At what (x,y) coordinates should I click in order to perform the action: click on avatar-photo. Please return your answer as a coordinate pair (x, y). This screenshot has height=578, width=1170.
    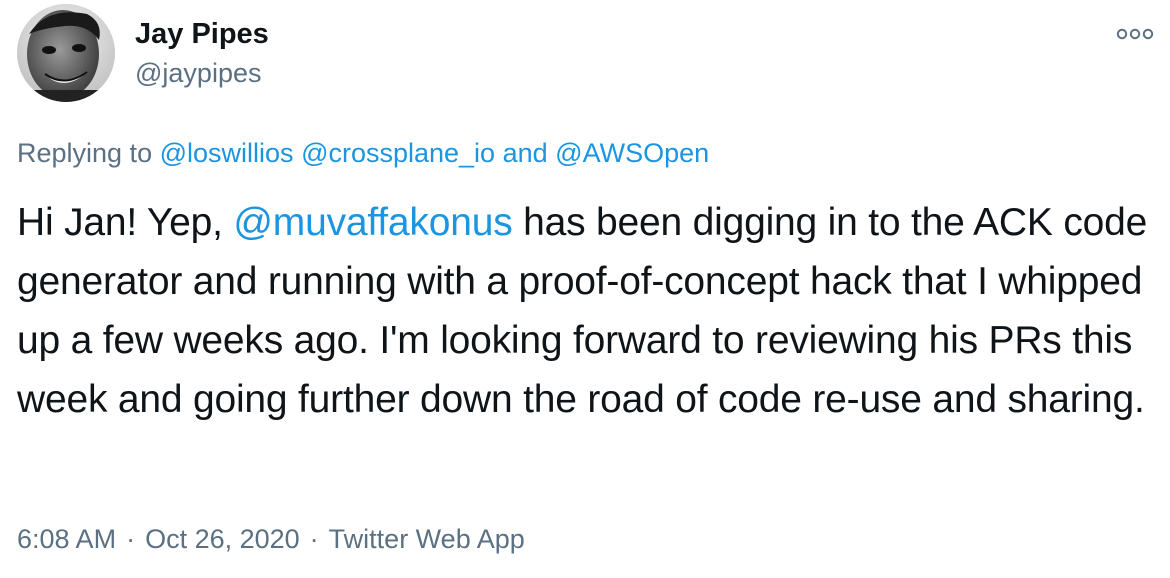
    Looking at the image, I should click on (66, 53).